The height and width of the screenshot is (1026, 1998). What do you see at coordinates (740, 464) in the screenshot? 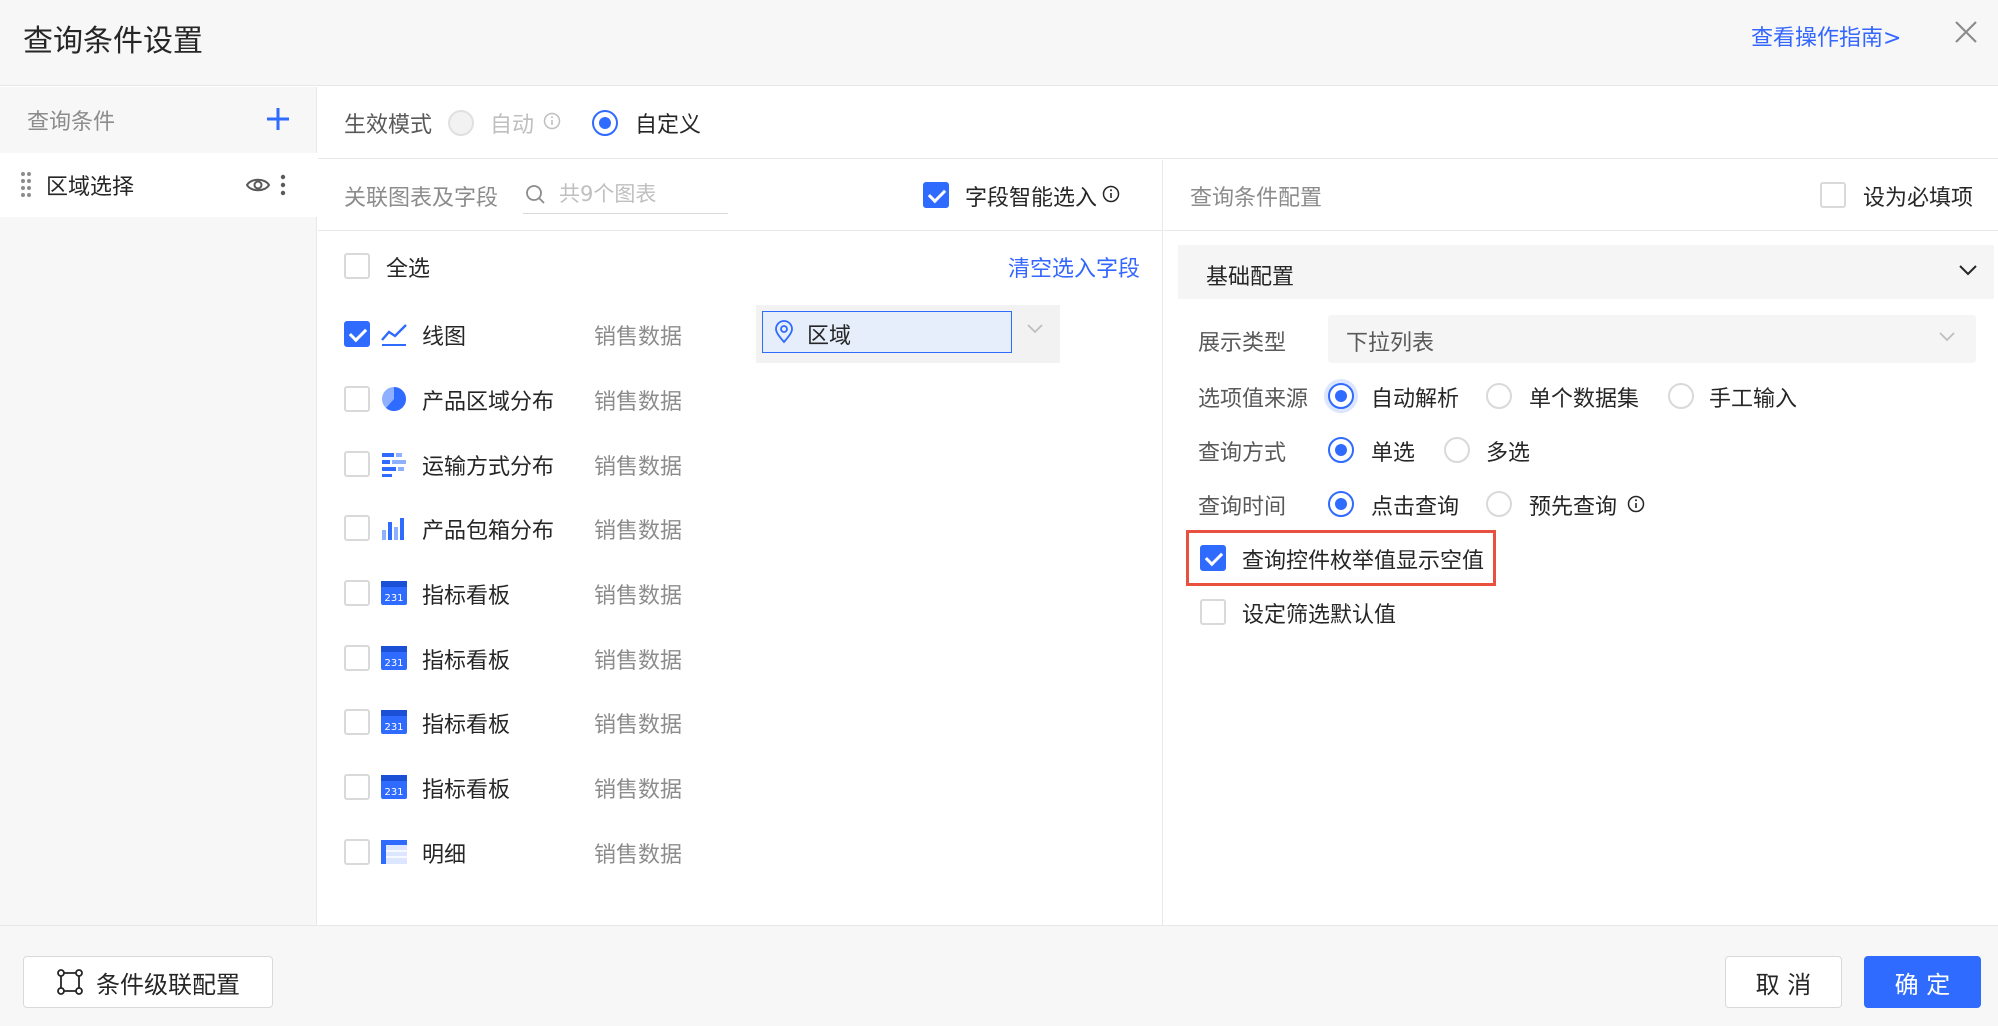
I see `chart-row: 运输方式分布 销售数据` at bounding box center [740, 464].